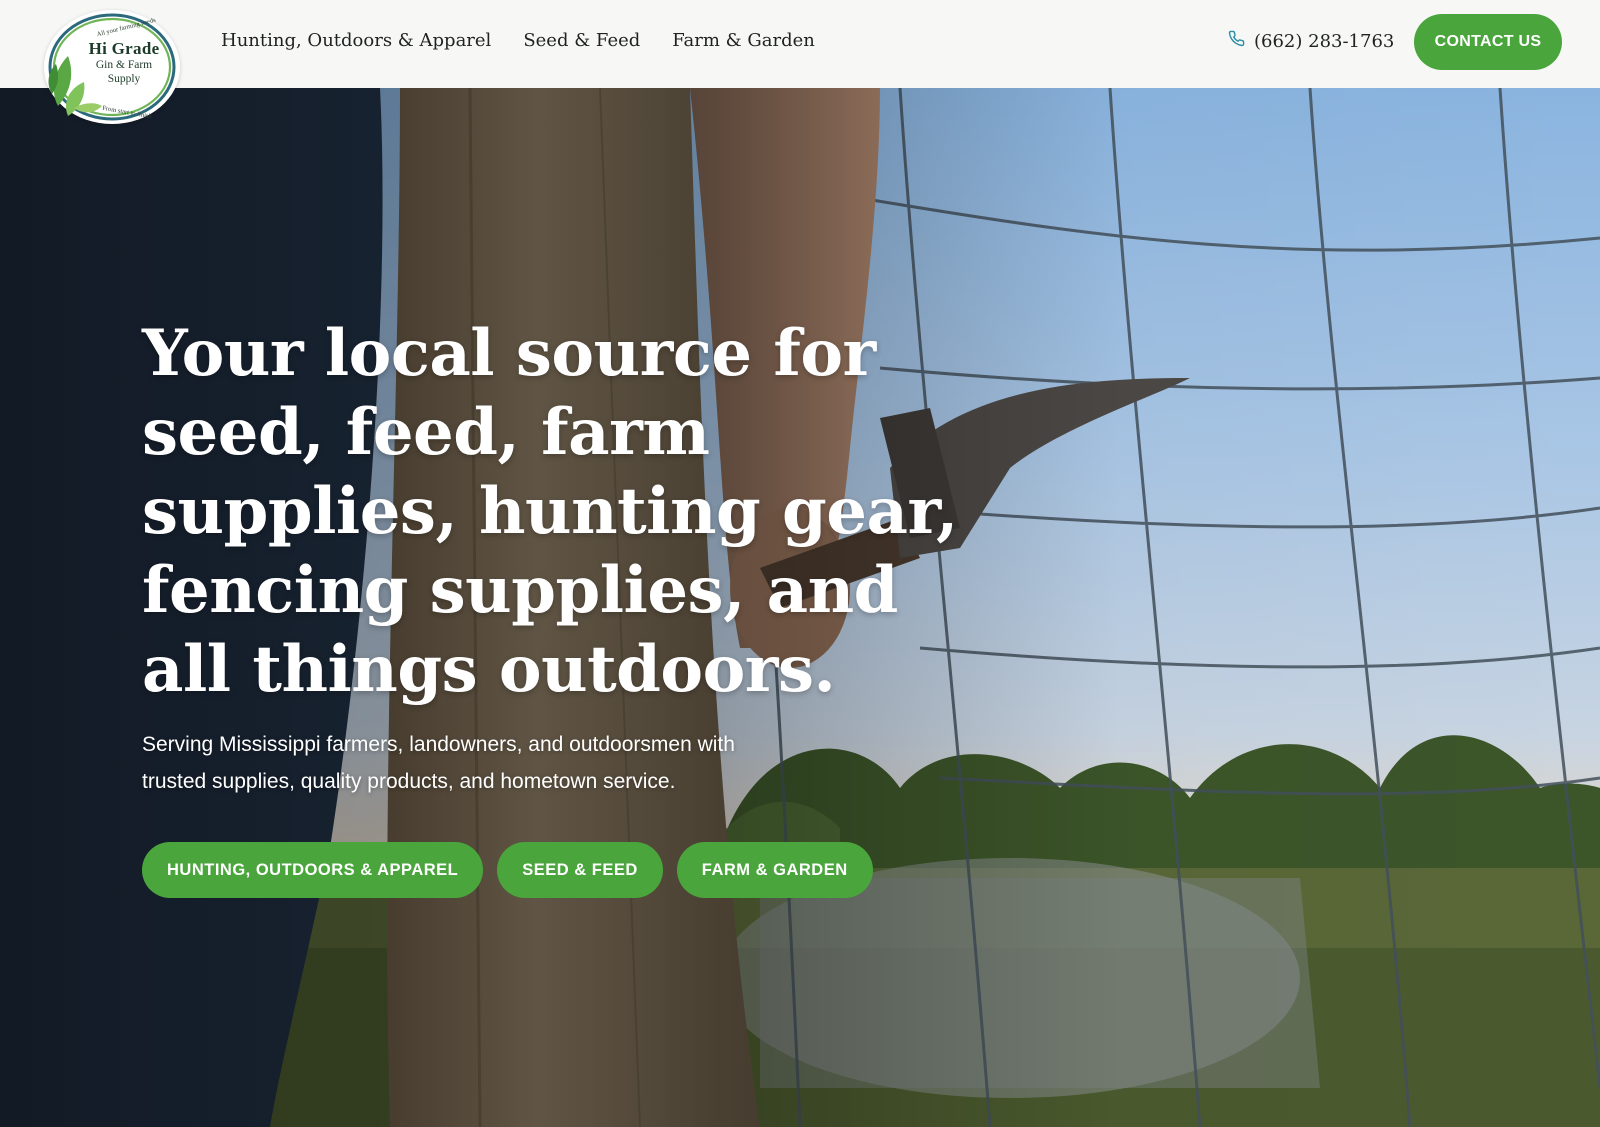 The height and width of the screenshot is (1127, 1600). What do you see at coordinates (1324, 41) in the screenshot?
I see `phone-number: (662) 283-1763` at bounding box center [1324, 41].